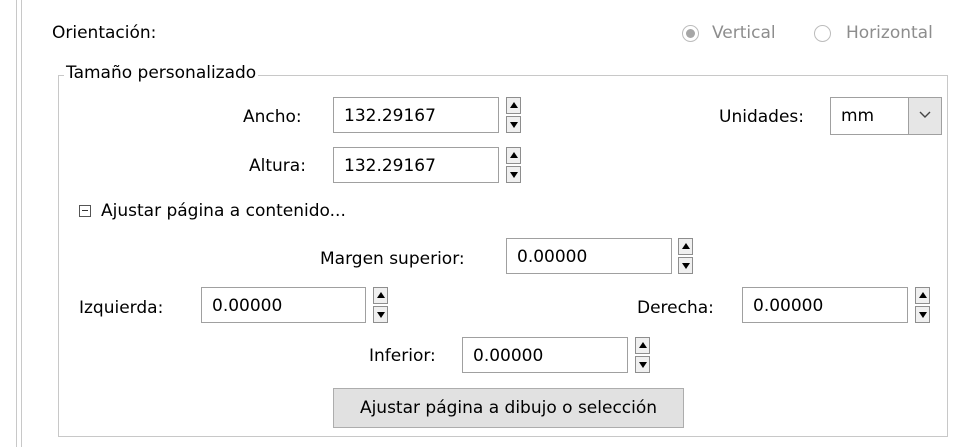 The height and width of the screenshot is (447, 967). What do you see at coordinates (788, 306) in the screenshot?
I see `right-margin-value: 0.00000` at bounding box center [788, 306].